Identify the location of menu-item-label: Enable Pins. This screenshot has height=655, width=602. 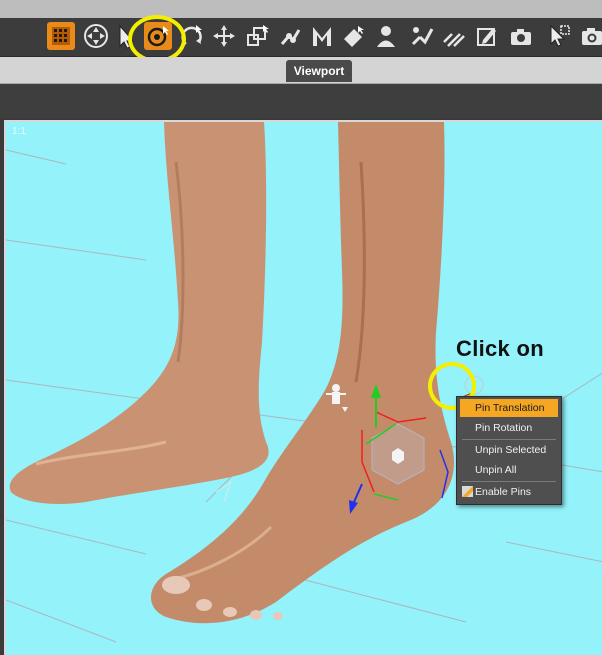
(503, 492).